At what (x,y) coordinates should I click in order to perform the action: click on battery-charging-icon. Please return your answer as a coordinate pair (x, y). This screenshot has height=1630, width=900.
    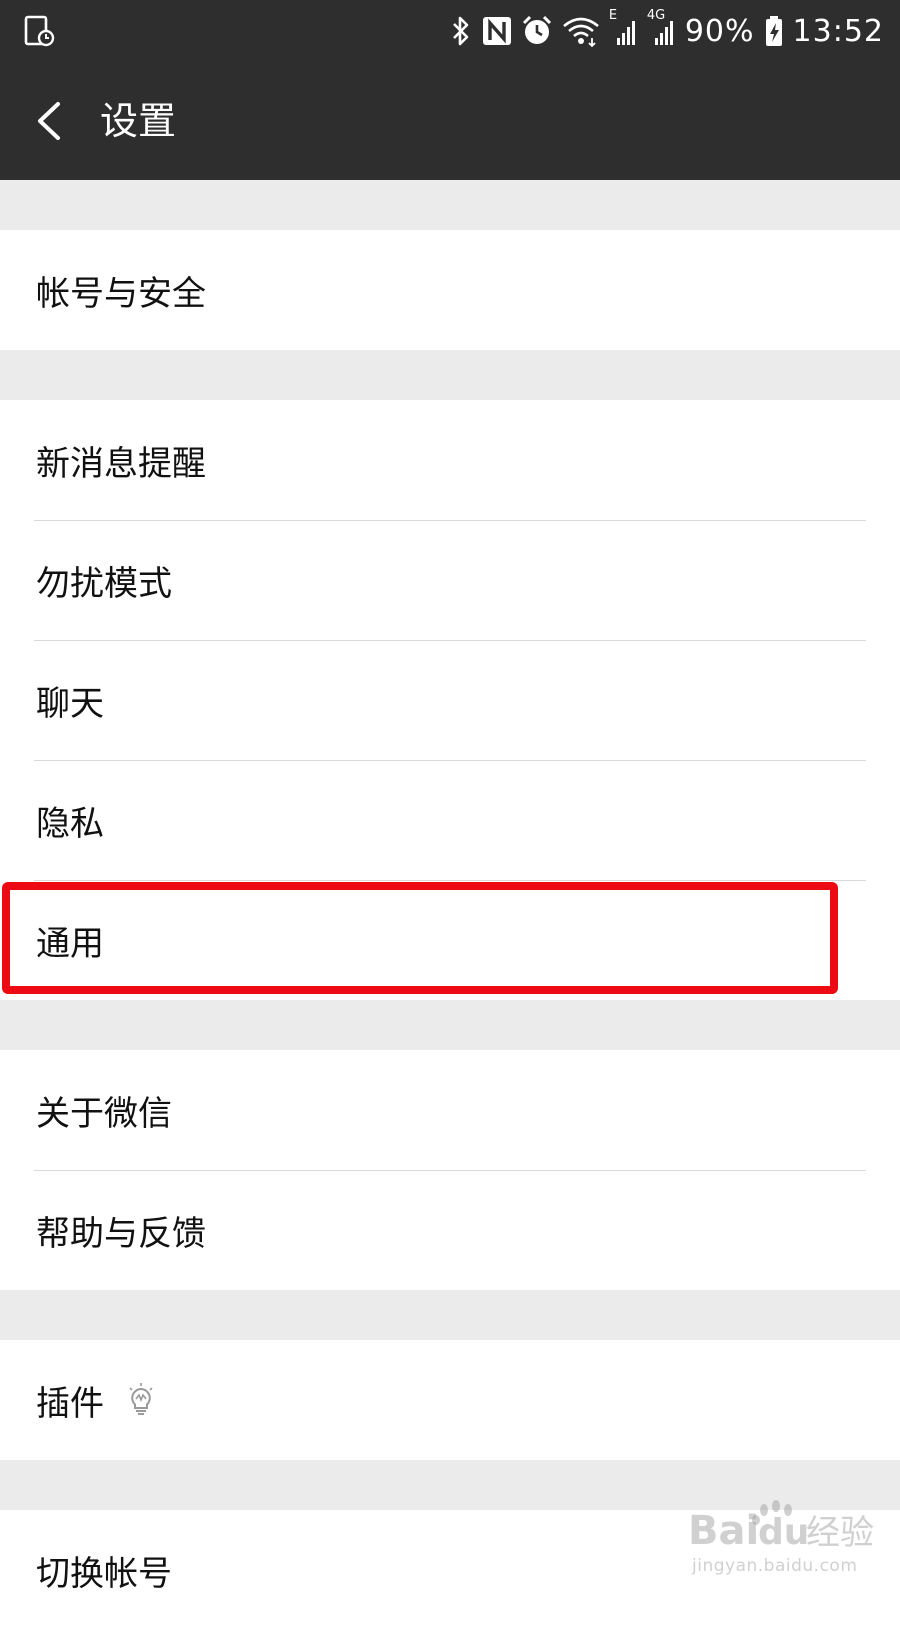
    Looking at the image, I should click on (774, 31).